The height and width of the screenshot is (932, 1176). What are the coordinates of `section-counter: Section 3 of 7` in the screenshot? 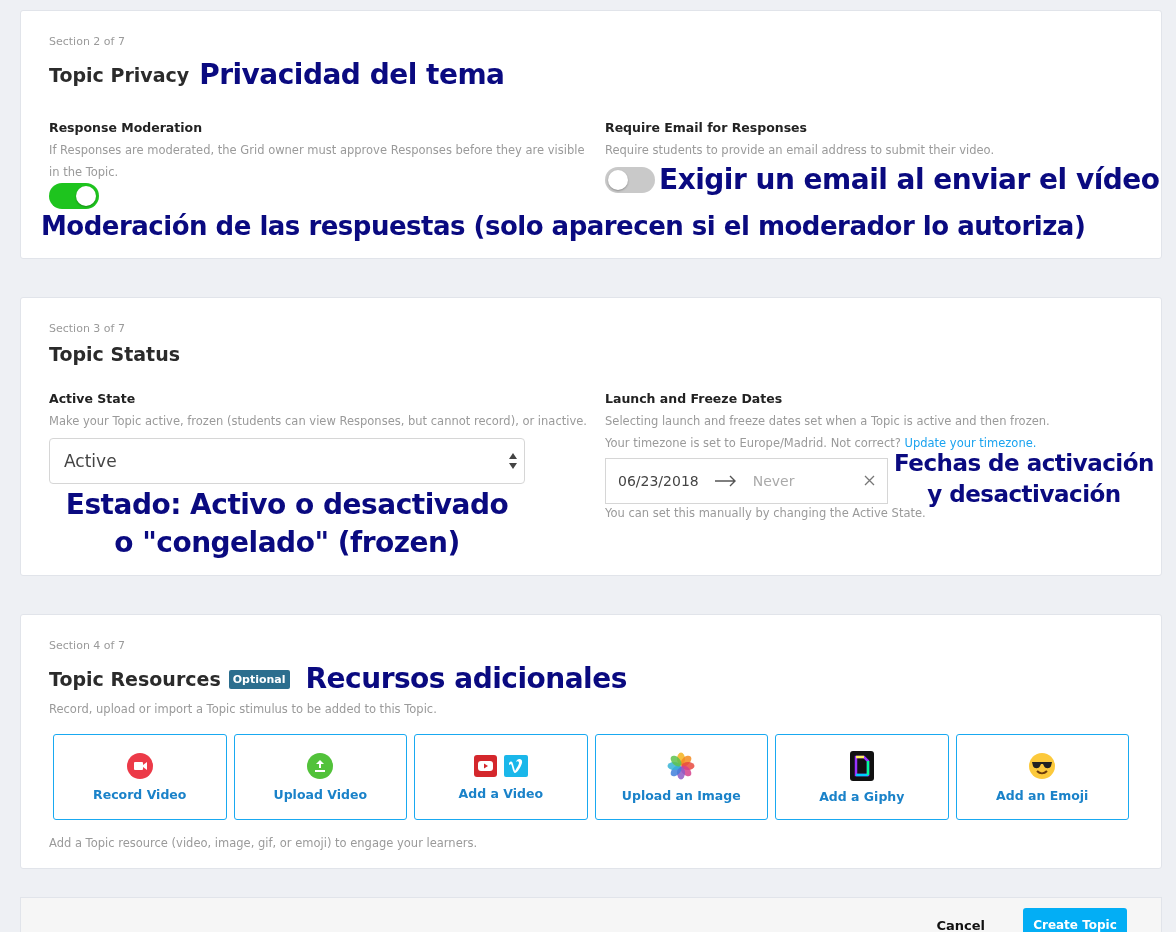 It's located at (87, 328).